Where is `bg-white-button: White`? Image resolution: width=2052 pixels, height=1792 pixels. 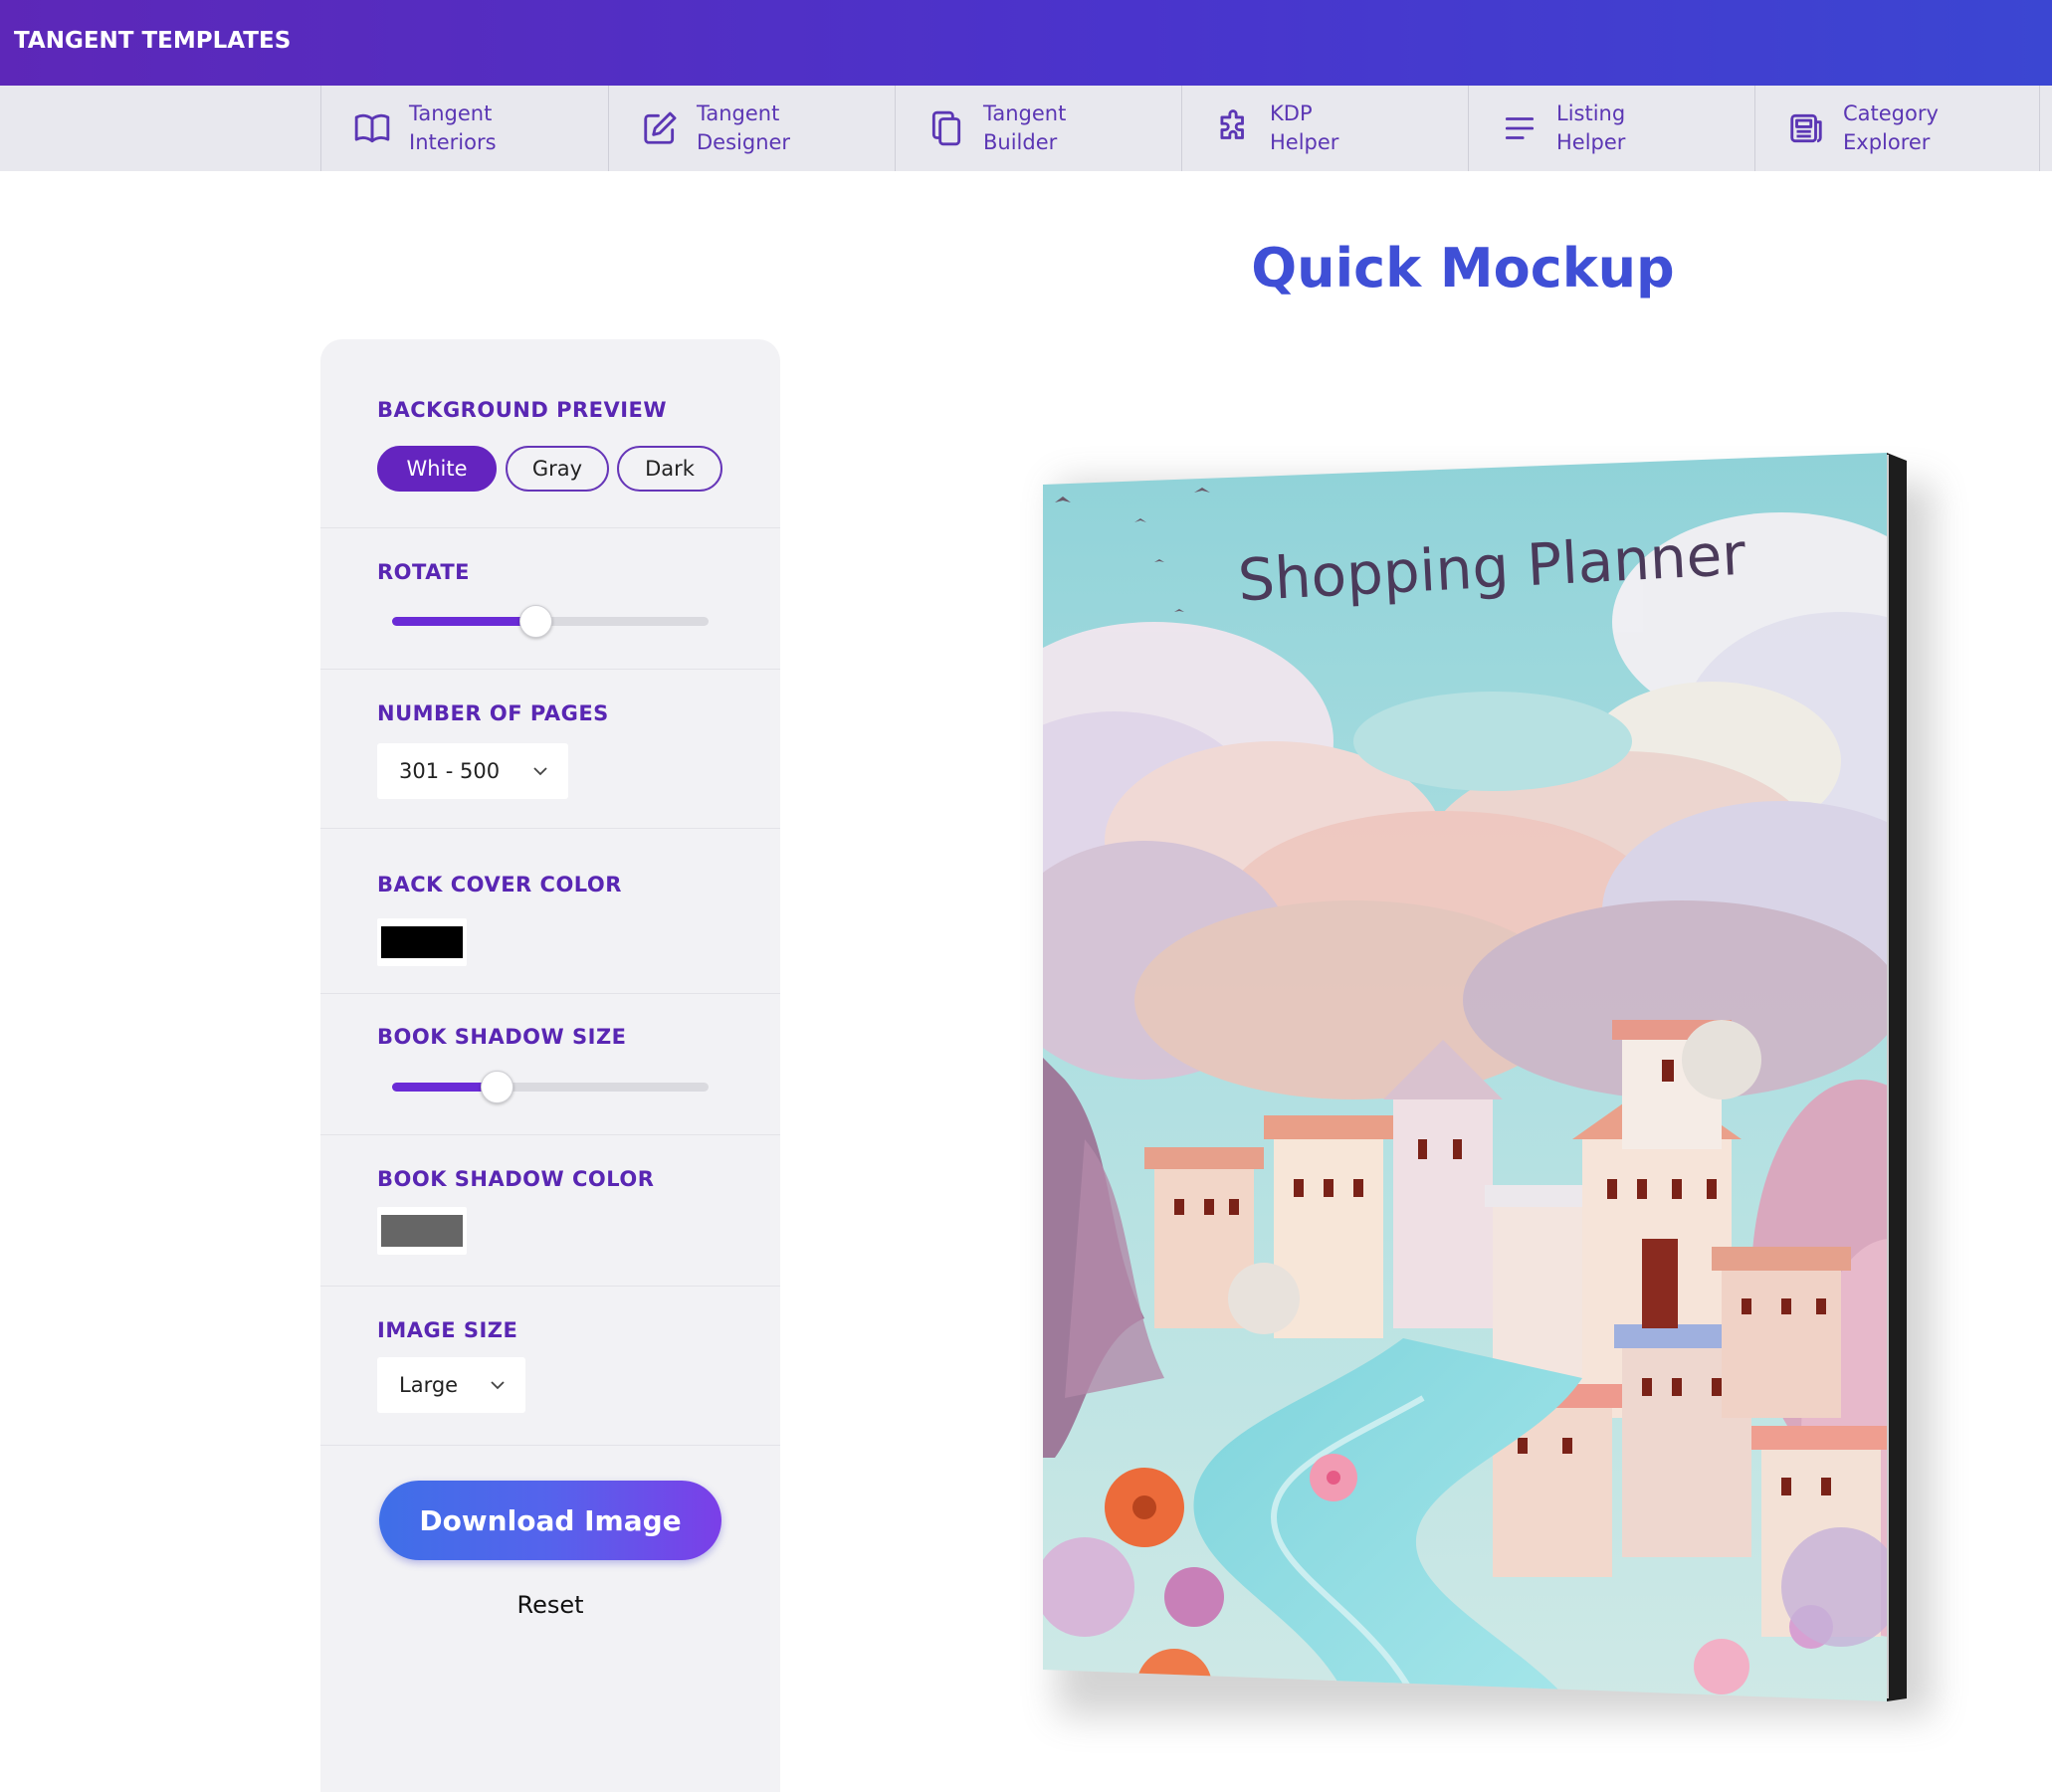 bg-white-button: White is located at coordinates (437, 469).